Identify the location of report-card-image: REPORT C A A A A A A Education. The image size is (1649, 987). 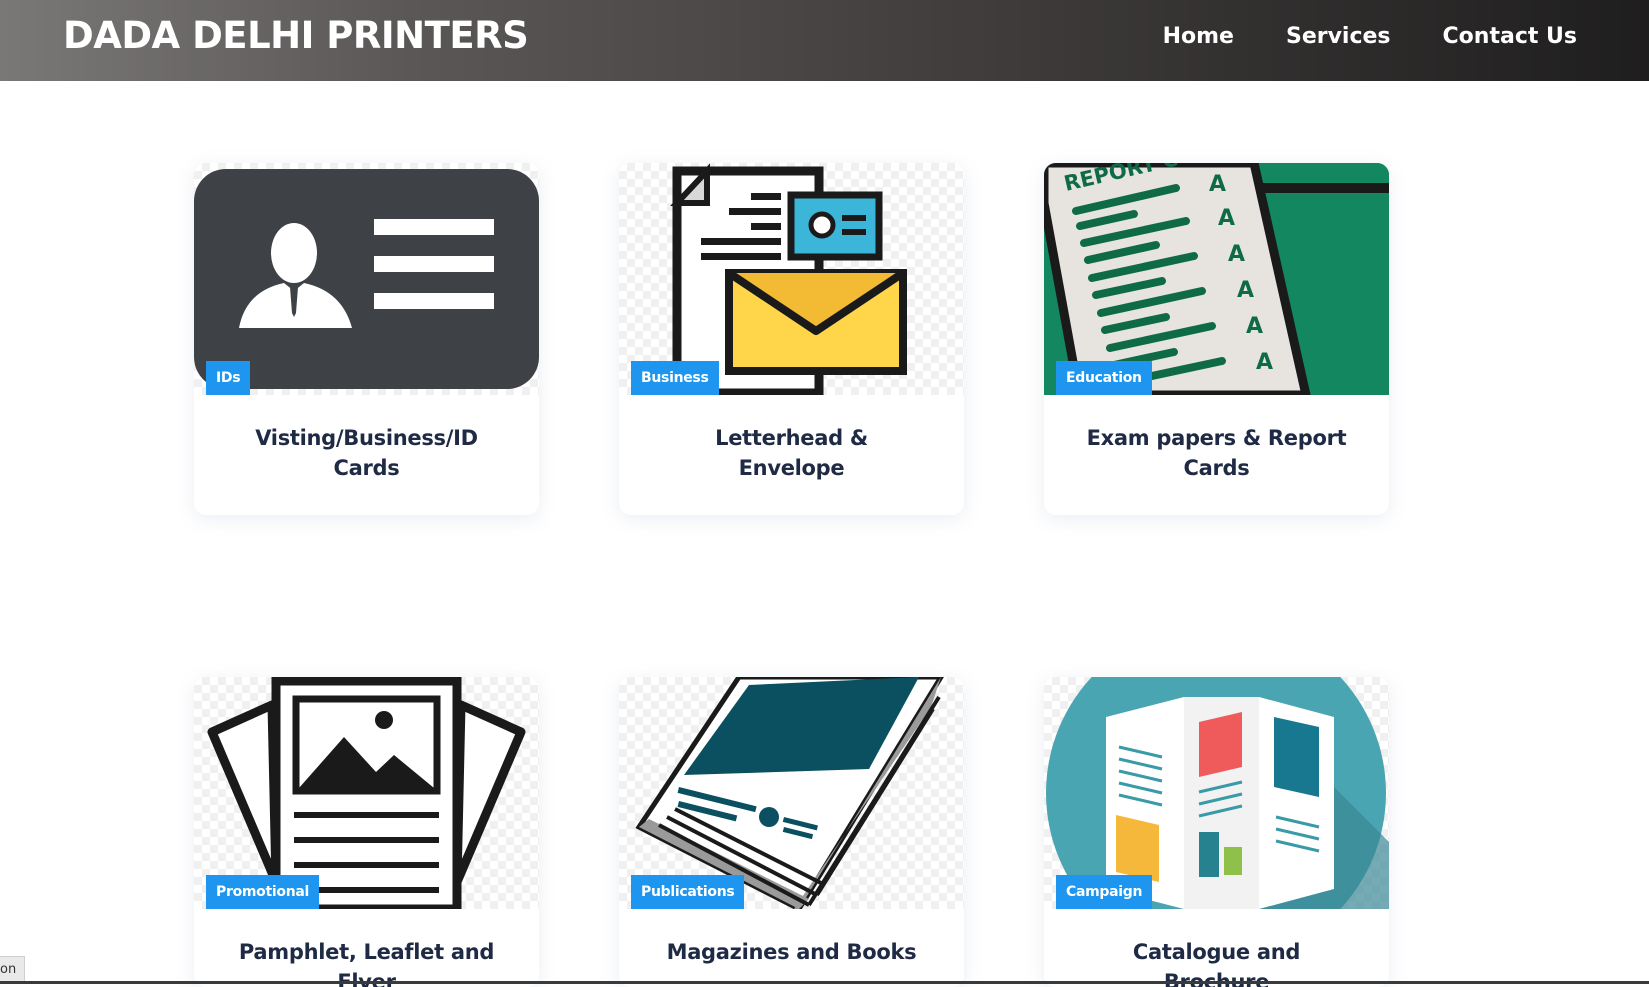
(1216, 279).